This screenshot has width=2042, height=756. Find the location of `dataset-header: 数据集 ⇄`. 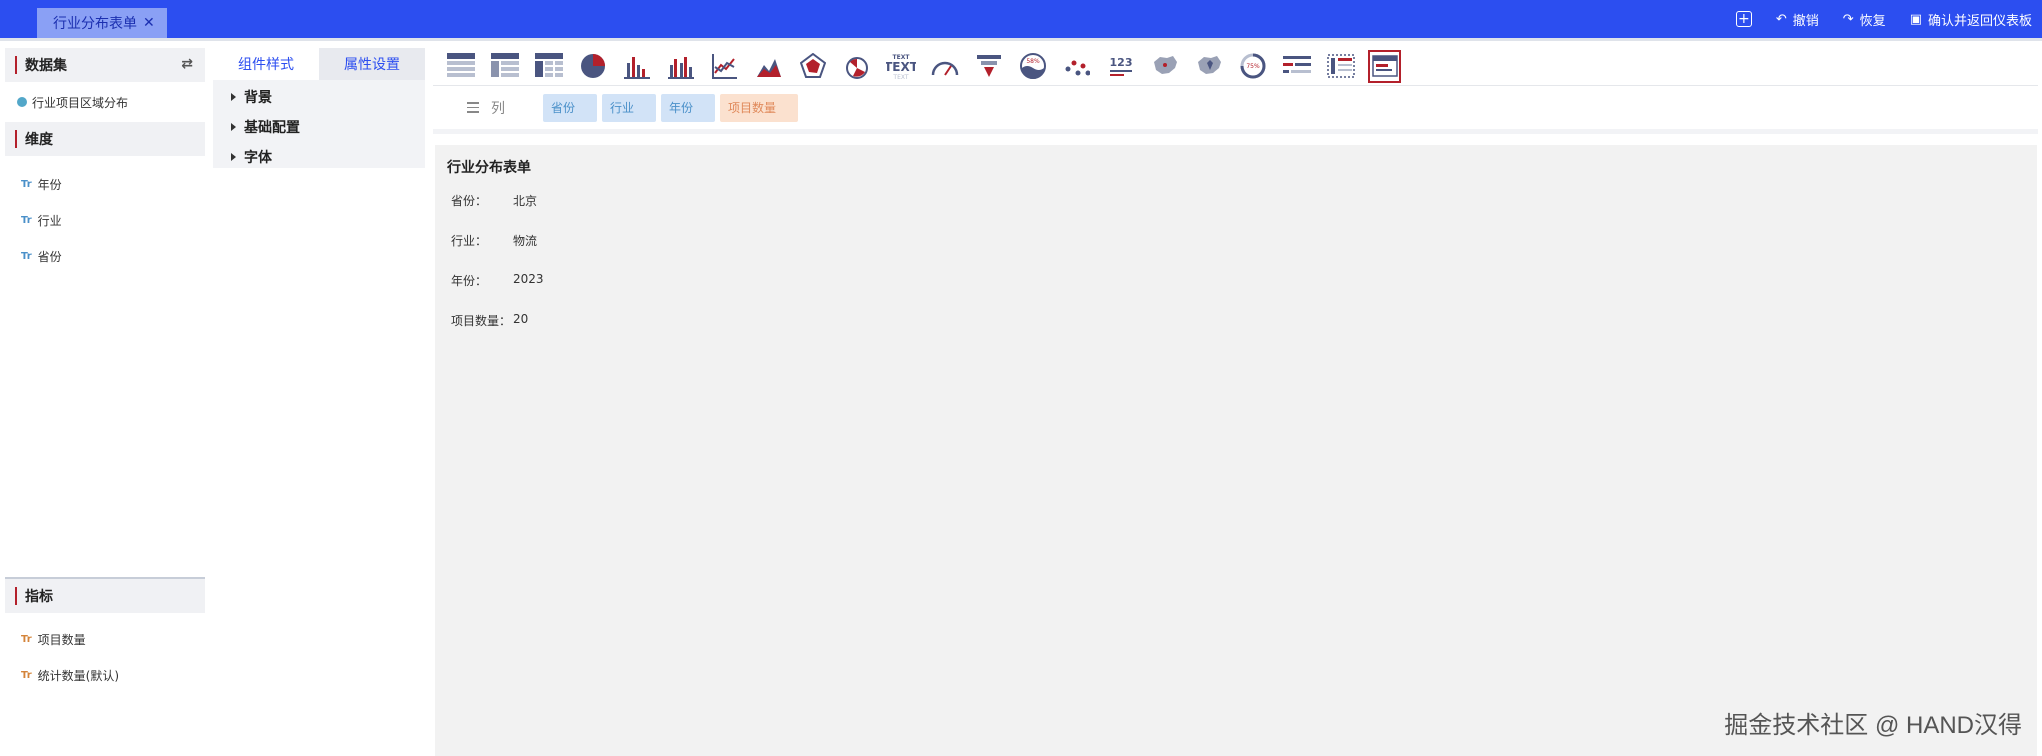

dataset-header: 数据集 ⇄ is located at coordinates (105, 65).